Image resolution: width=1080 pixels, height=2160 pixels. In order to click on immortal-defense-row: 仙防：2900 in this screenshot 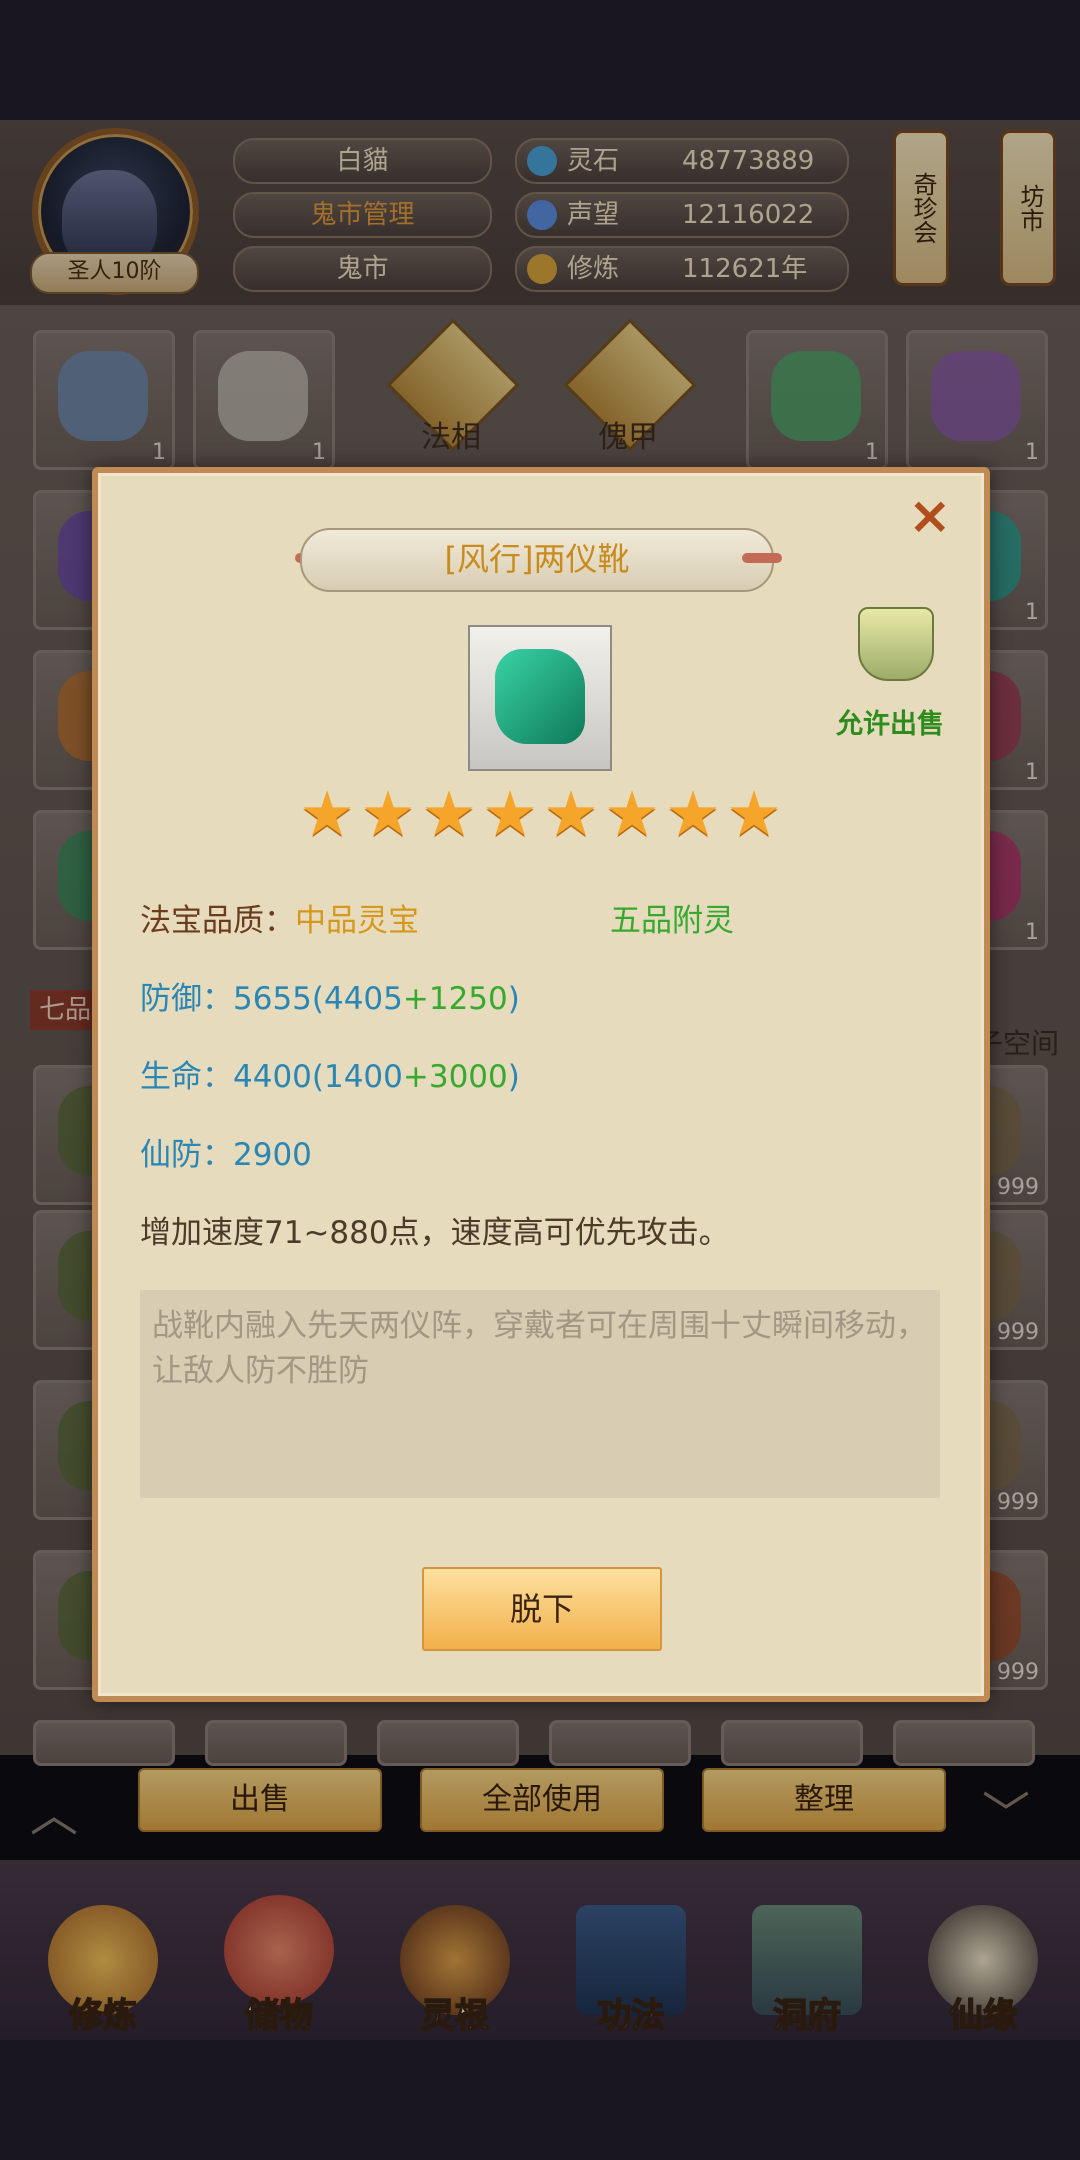, I will do `click(226, 1155)`.